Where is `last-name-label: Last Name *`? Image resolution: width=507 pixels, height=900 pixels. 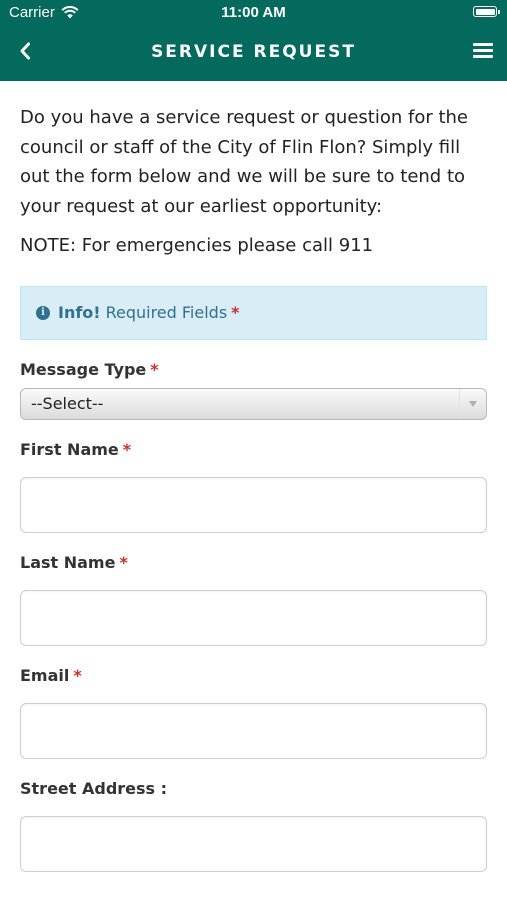
last-name-label: Last Name * is located at coordinates (74, 562).